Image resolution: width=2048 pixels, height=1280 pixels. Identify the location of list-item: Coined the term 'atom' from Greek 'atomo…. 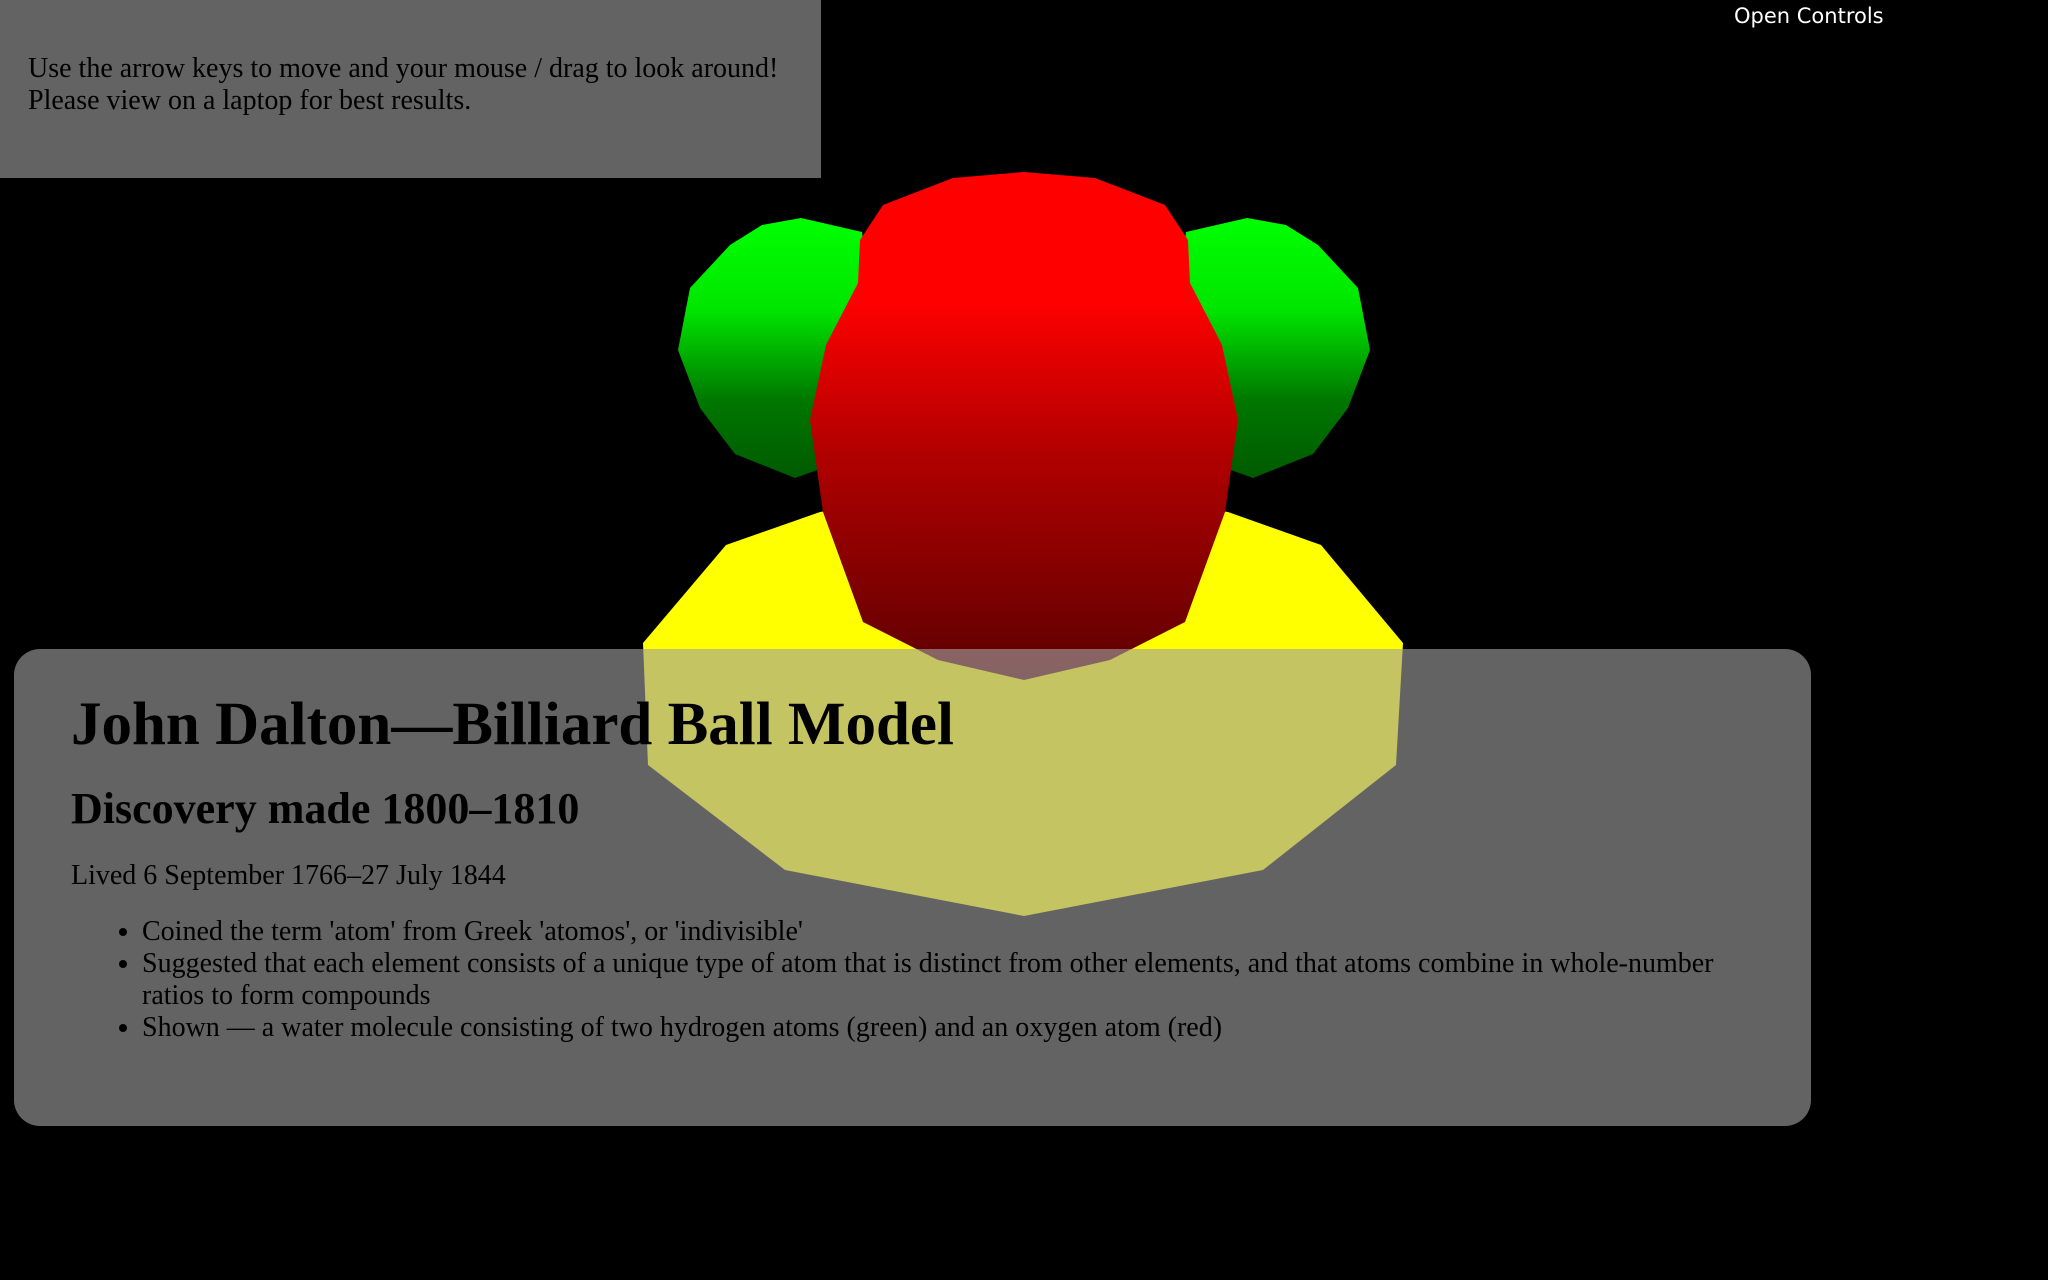
(976, 932).